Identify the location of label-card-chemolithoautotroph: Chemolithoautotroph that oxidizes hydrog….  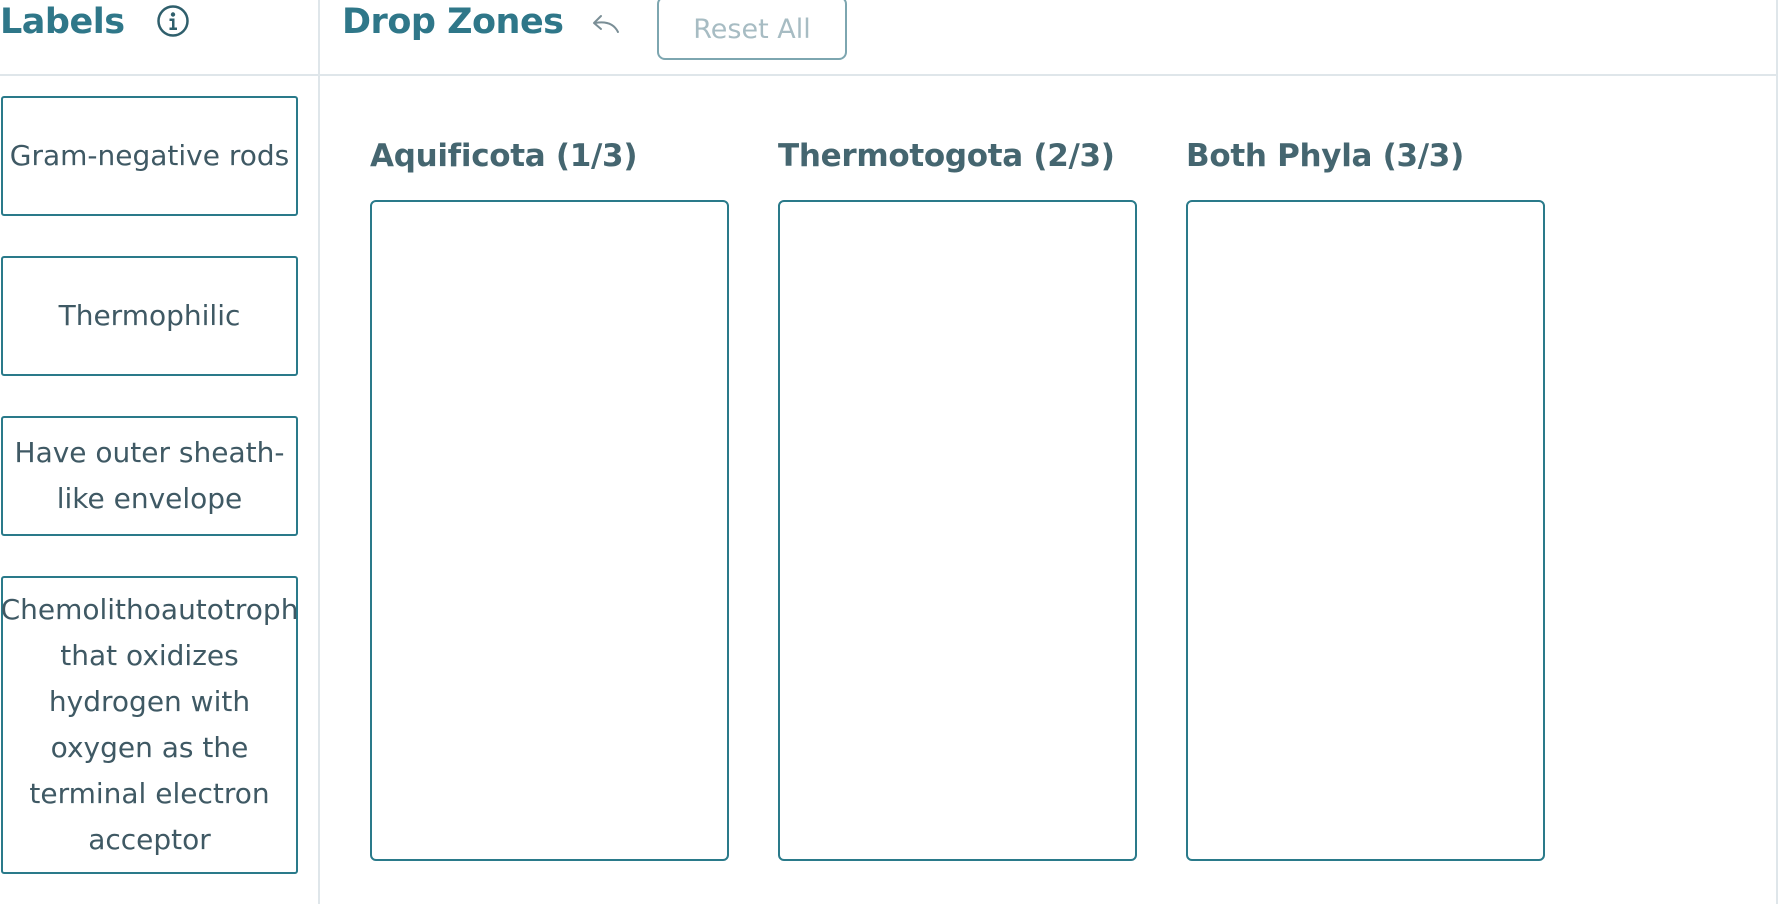
(149, 725).